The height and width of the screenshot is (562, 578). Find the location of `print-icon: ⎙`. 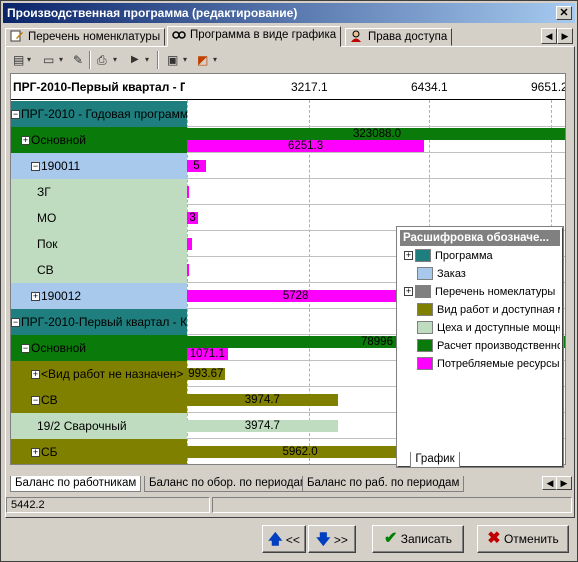

print-icon: ⎙ is located at coordinates (102, 60).